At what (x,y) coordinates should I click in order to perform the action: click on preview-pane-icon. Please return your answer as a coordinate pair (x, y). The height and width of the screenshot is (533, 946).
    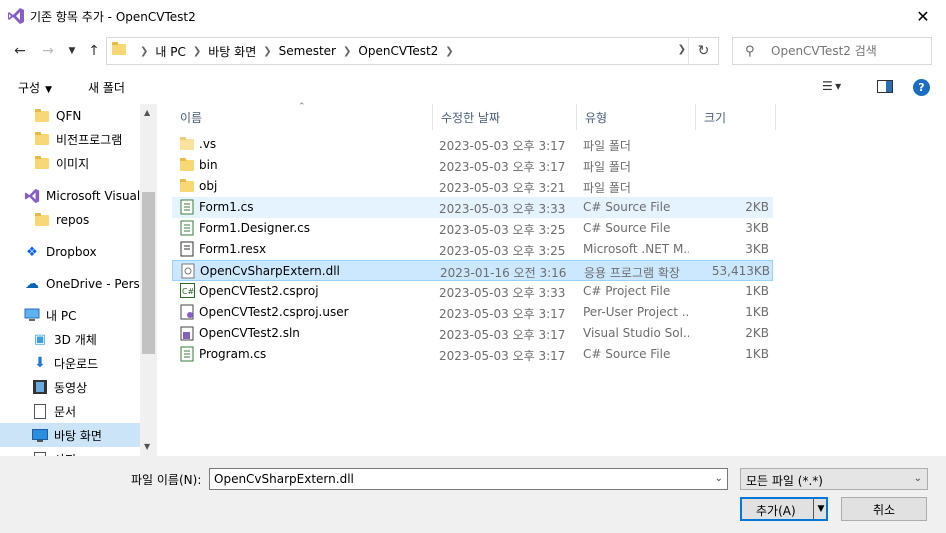
    Looking at the image, I should click on (885, 86).